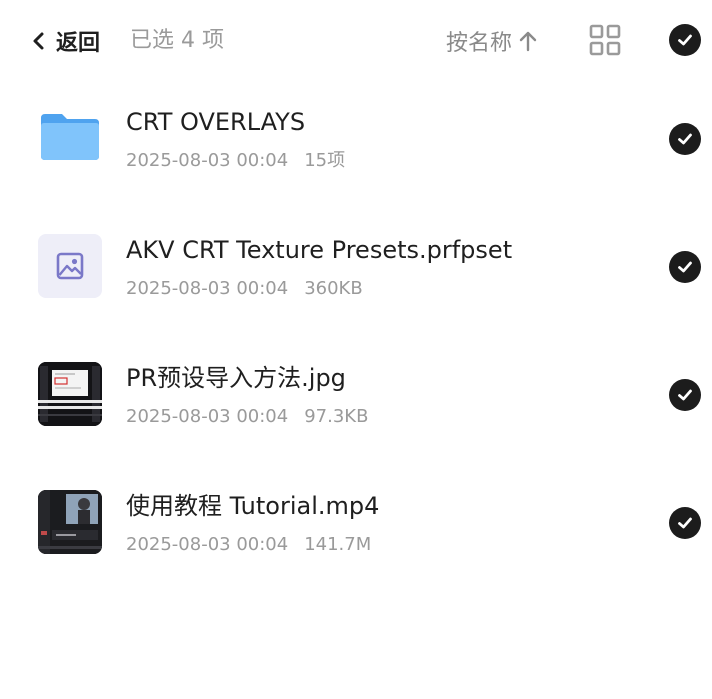 The width and height of the screenshot is (712, 699). Describe the element at coordinates (325, 160) in the screenshot. I see `file-size: 15项` at that location.